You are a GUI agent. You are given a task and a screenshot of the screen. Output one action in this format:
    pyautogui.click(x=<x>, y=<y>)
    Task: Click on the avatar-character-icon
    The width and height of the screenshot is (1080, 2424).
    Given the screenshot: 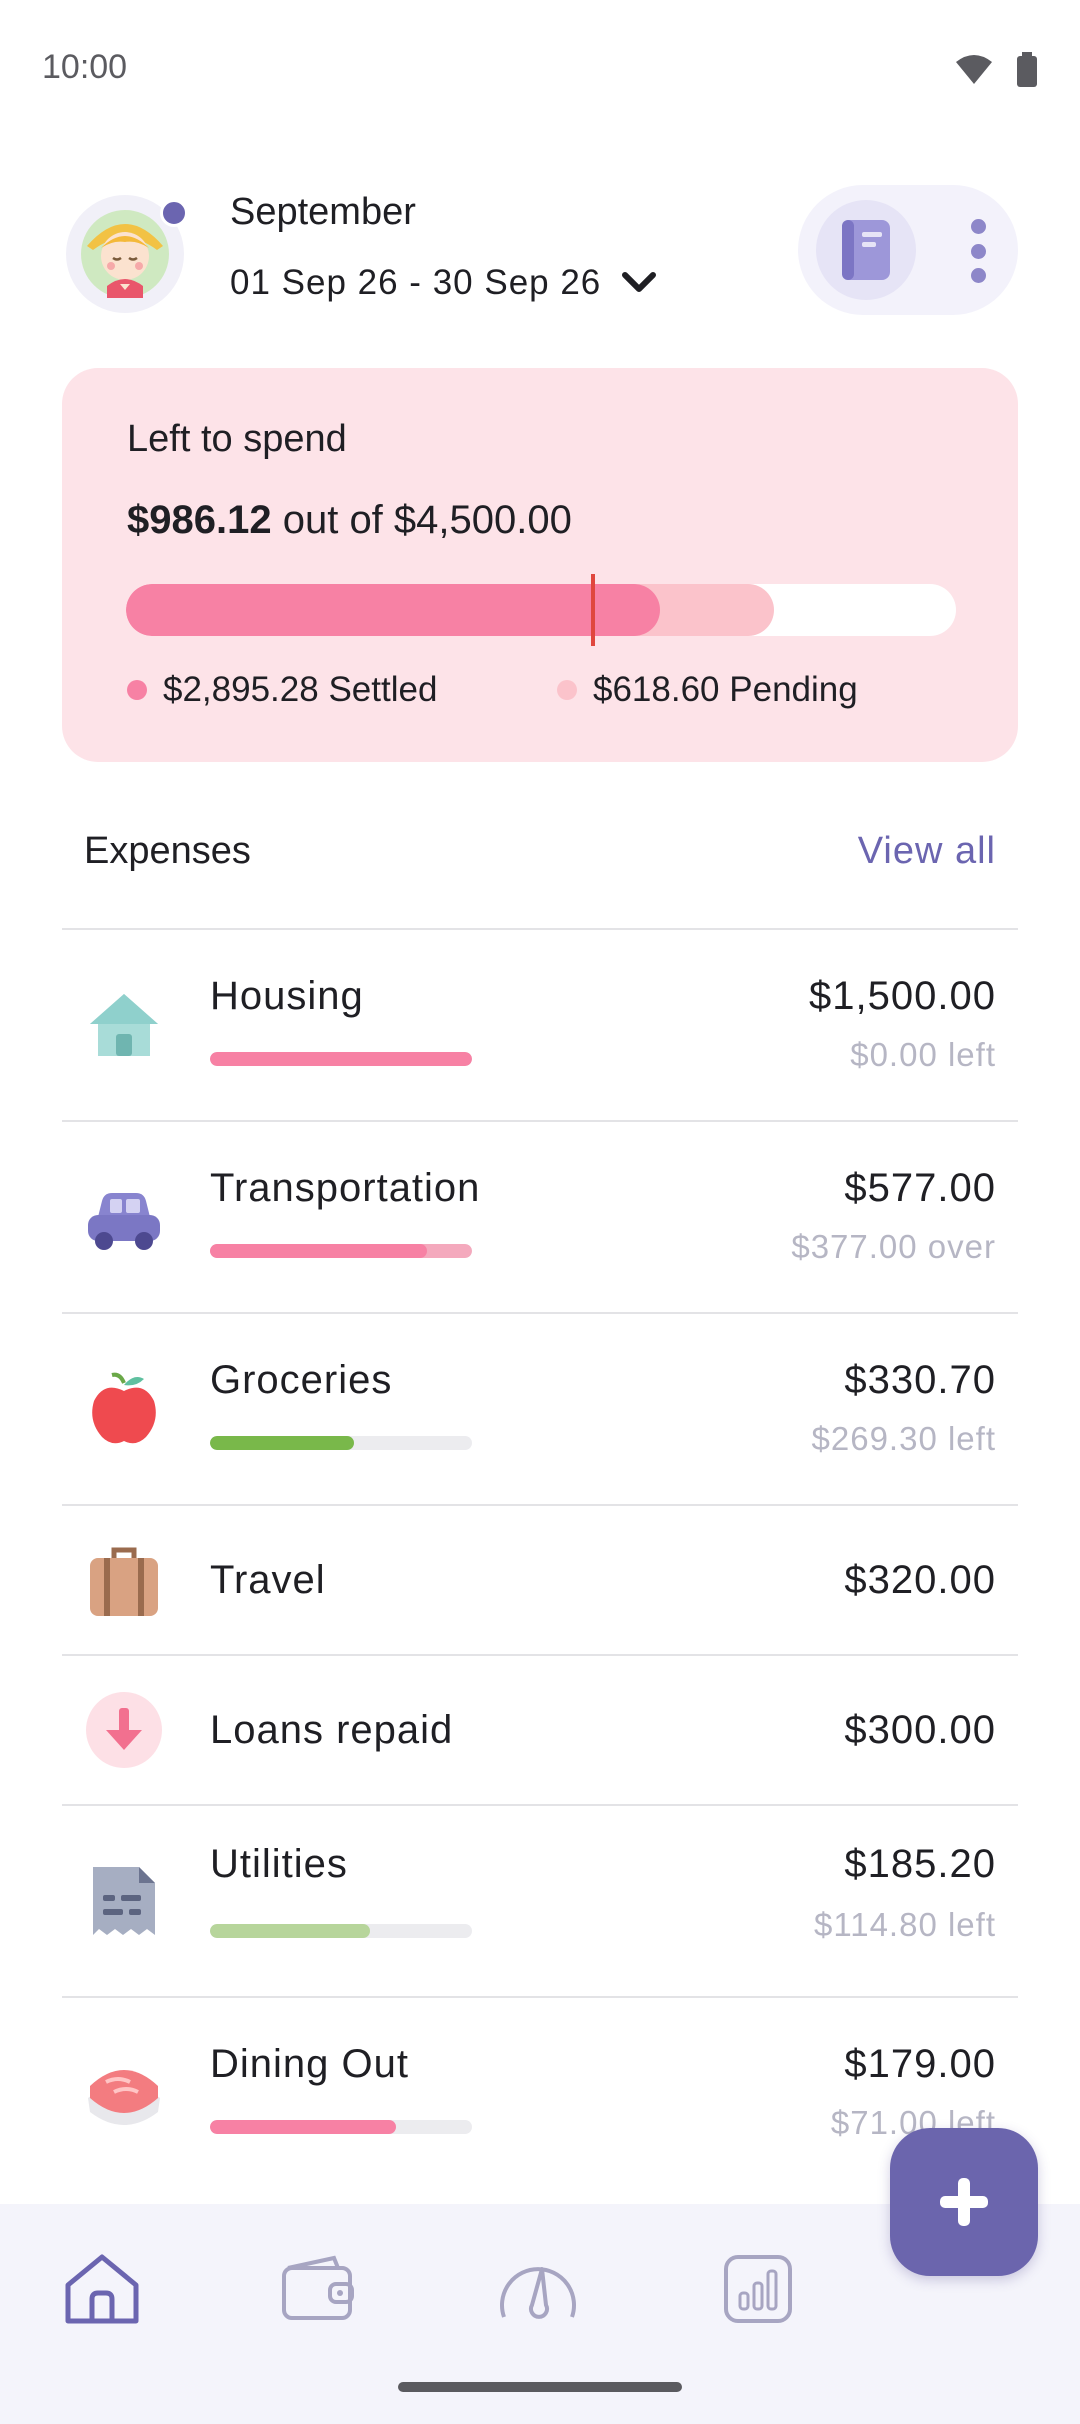 What is the action you would take?
    pyautogui.click(x=125, y=254)
    